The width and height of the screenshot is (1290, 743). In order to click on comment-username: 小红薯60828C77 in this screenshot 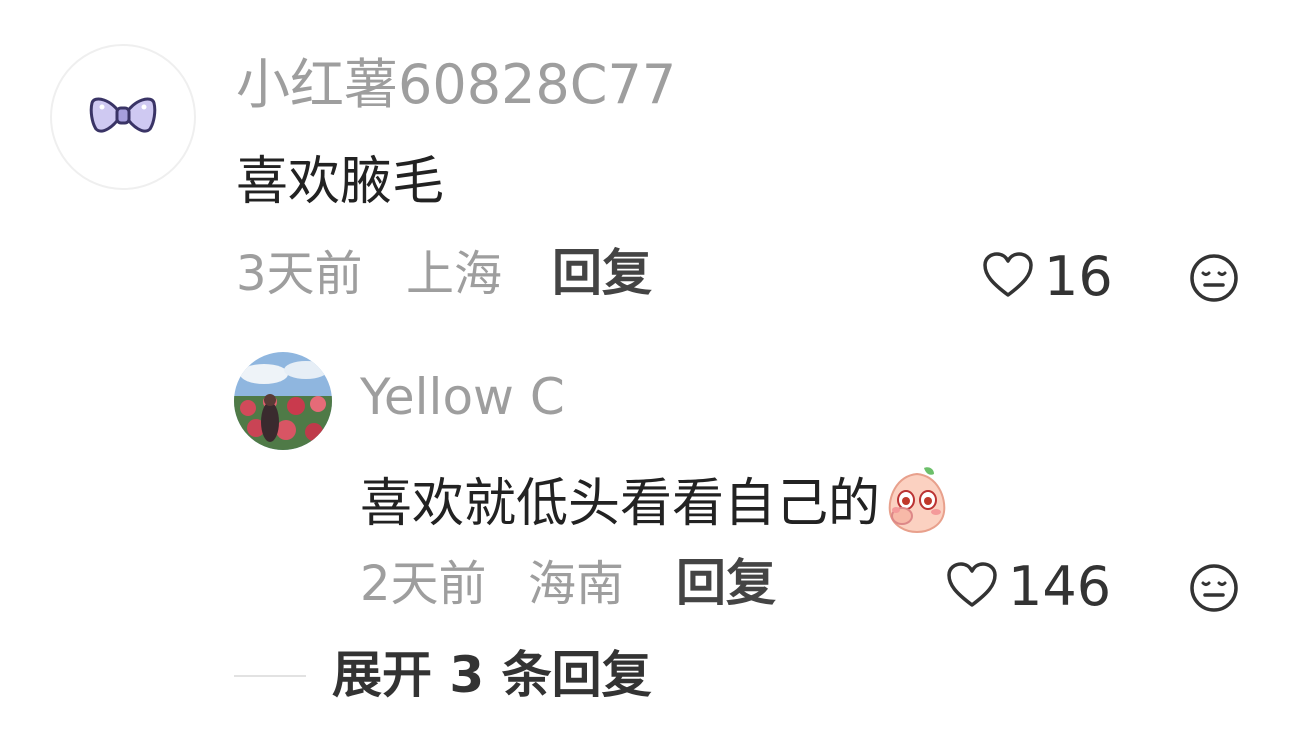, I will do `click(456, 85)`.